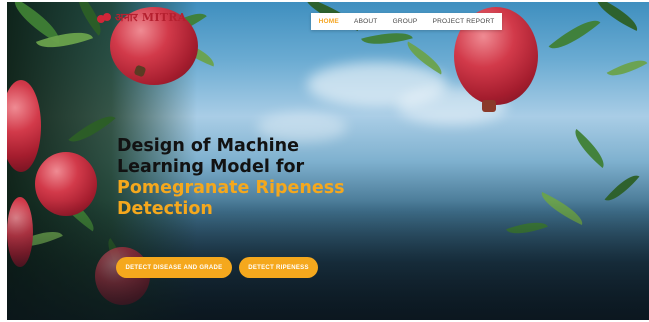 This screenshot has height=322, width=649. Describe the element at coordinates (151, 17) in the screenshot. I see `brand-name: अनार MITRA` at that location.